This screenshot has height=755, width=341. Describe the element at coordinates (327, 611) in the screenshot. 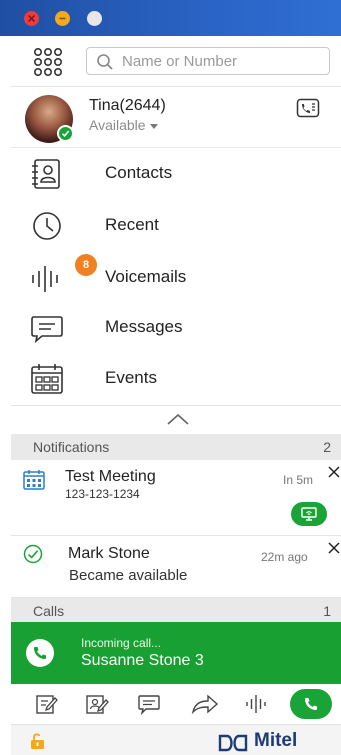

I see `calls-count: 1` at that location.